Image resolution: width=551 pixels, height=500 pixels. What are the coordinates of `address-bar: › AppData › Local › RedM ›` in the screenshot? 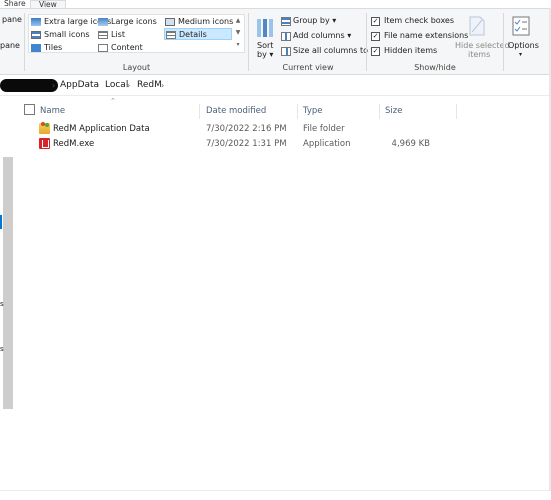 It's located at (275, 86).